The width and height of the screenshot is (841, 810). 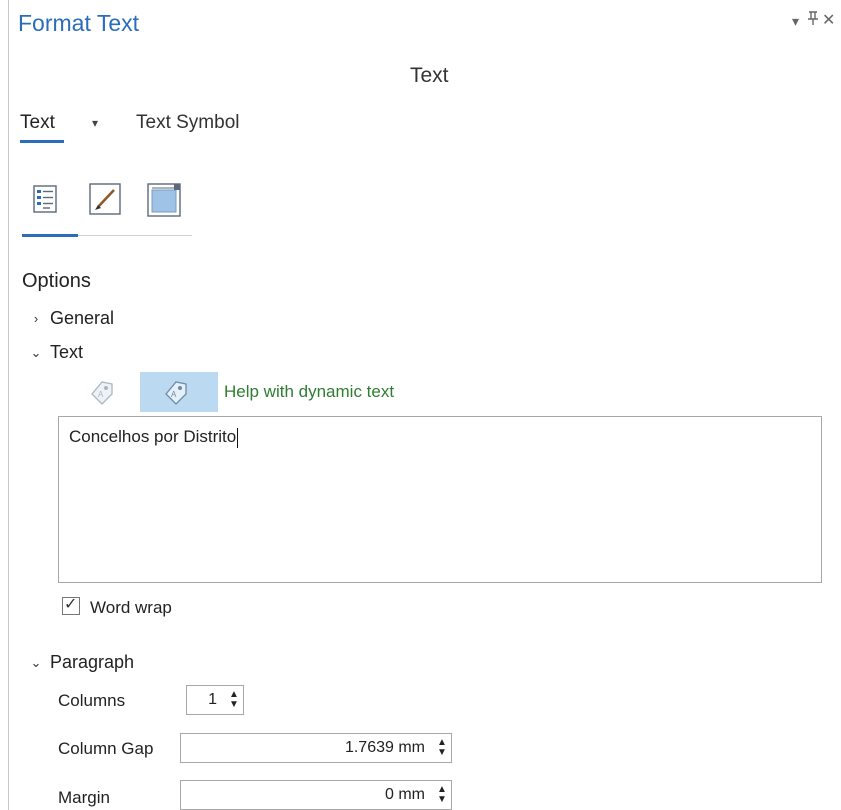 What do you see at coordinates (405, 794) in the screenshot?
I see `margin-value: 0 mm` at bounding box center [405, 794].